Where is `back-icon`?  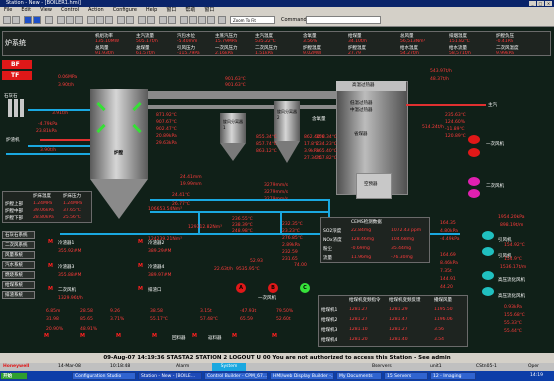
back-icon is located at coordinates (28, 20).